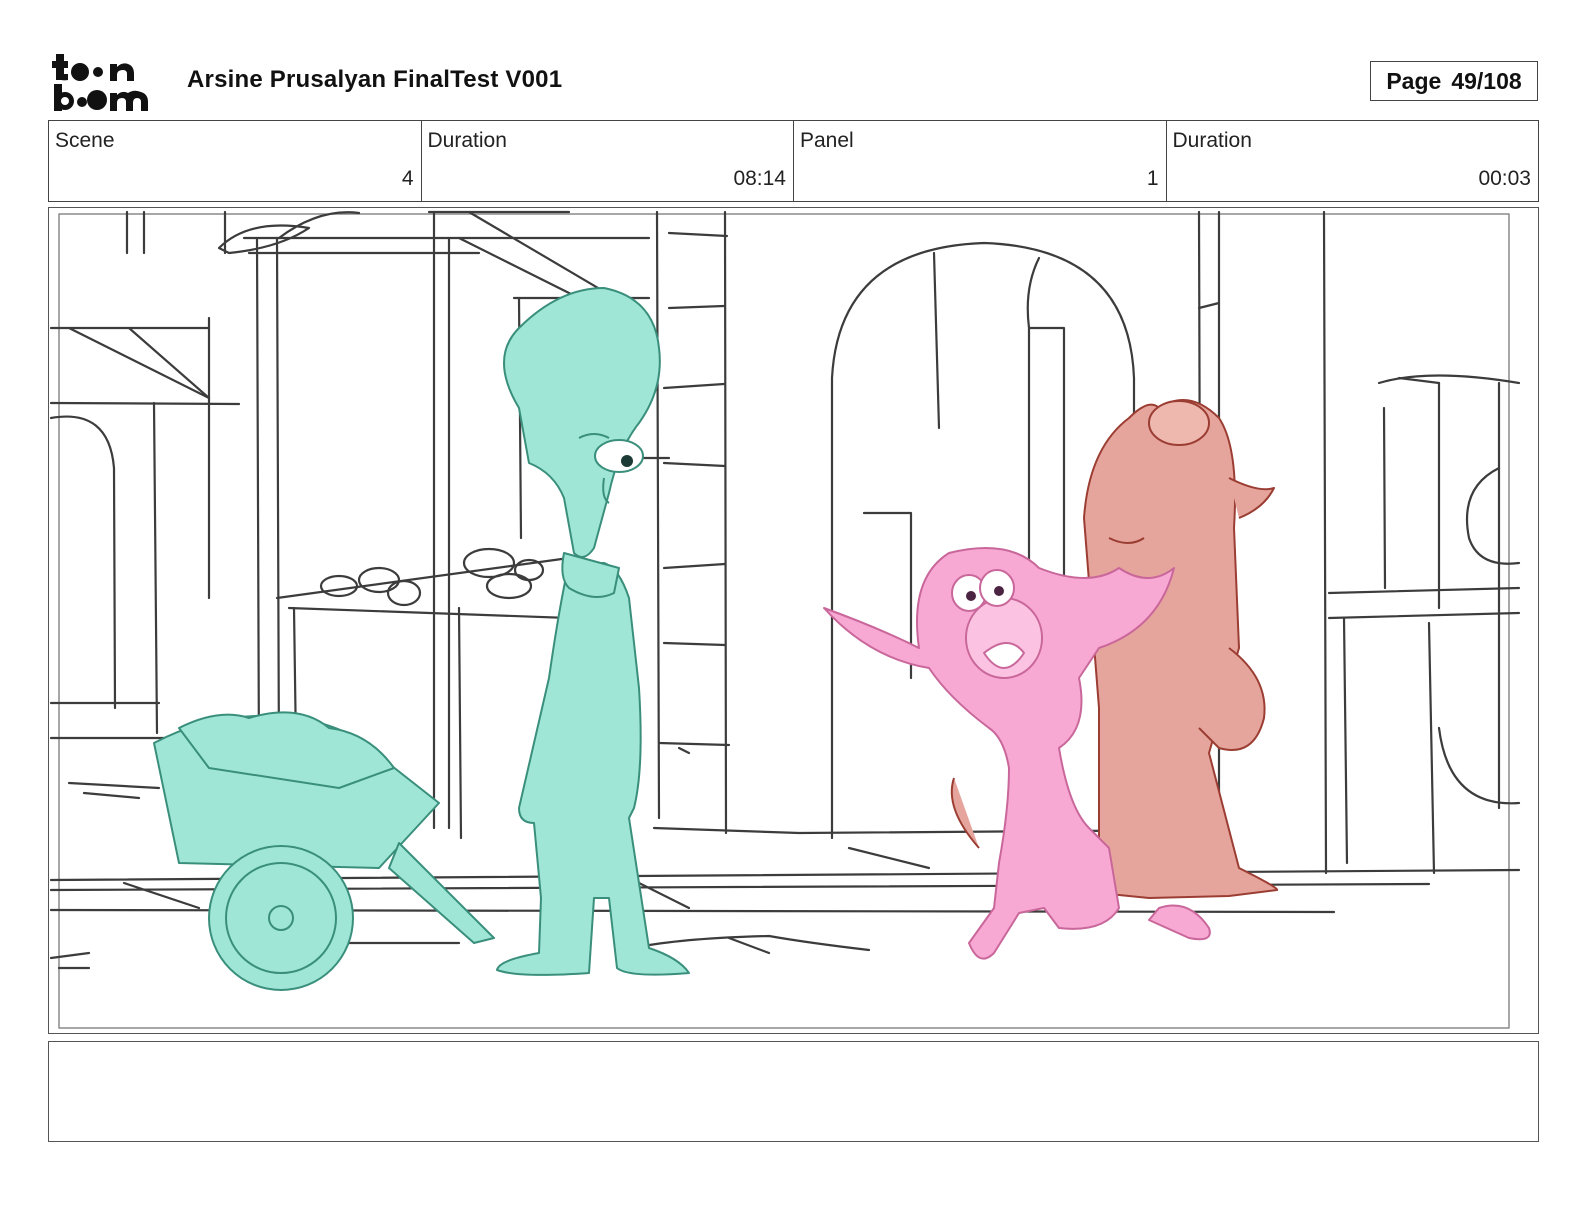 This screenshot has width=1584, height=1224. What do you see at coordinates (793, 1091) in the screenshot?
I see `panel-notes-box` at bounding box center [793, 1091].